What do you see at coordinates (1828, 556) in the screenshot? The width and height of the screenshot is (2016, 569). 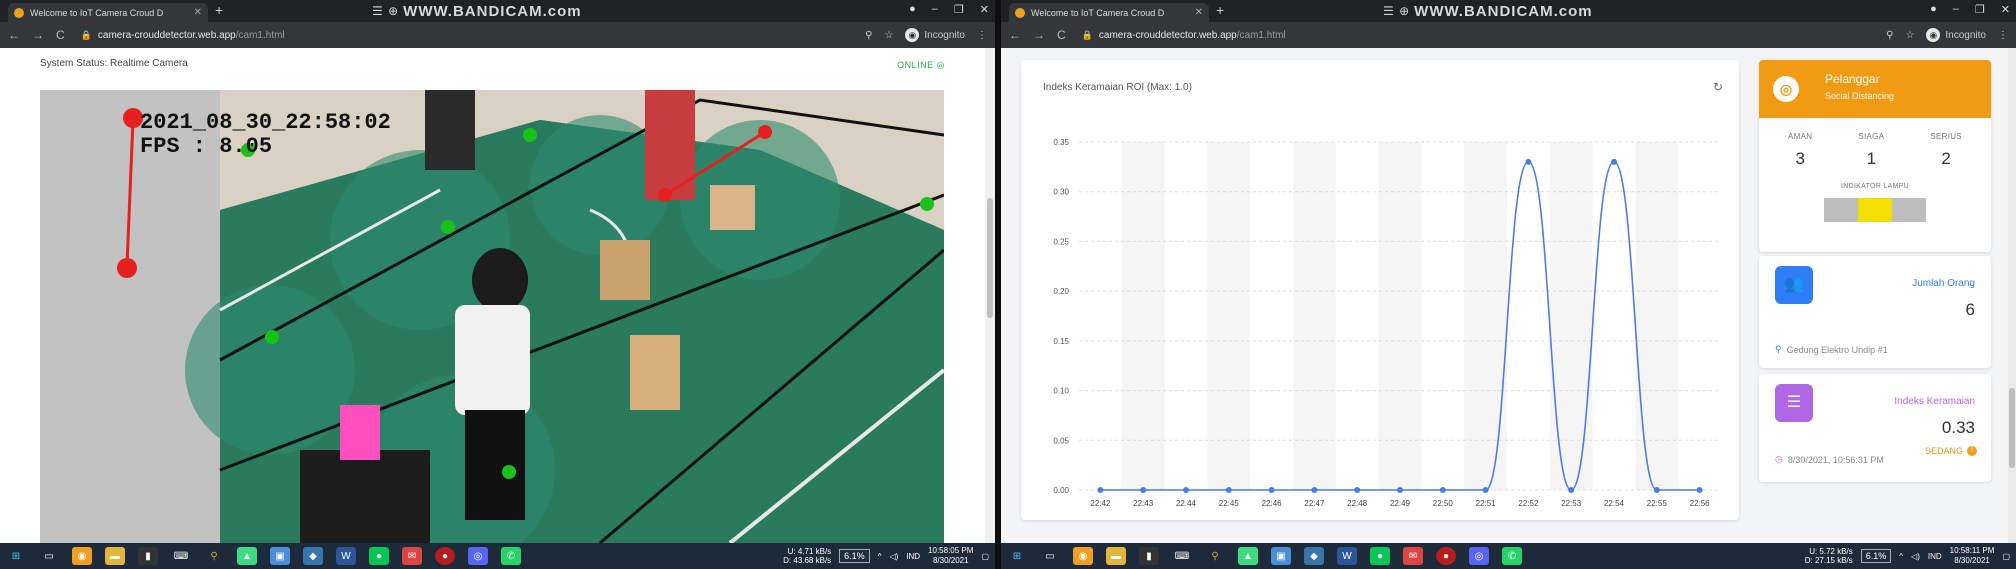 I see `network-speed: U: 5.72 kB/s D: 27.15 kB/s` at bounding box center [1828, 556].